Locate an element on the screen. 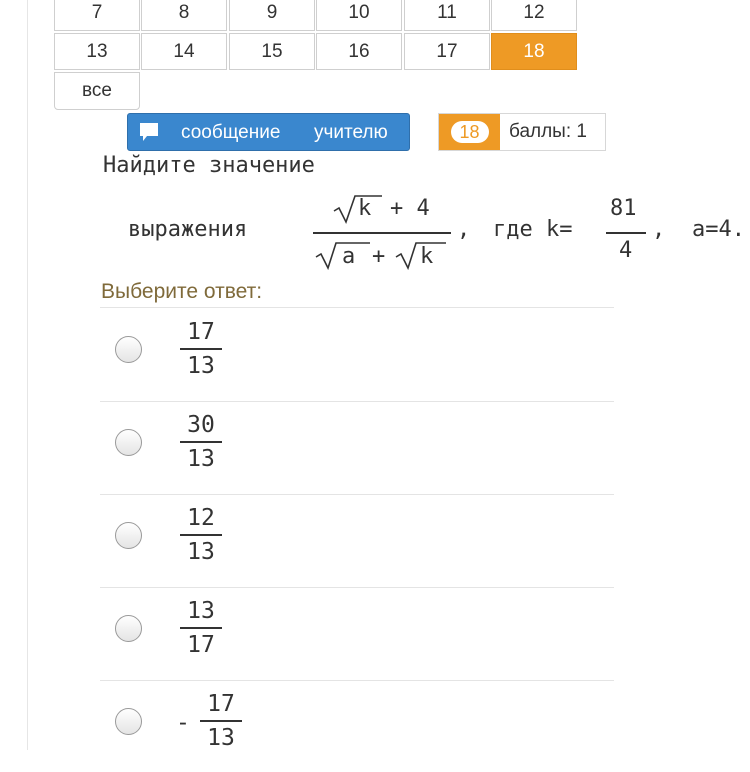 The height and width of the screenshot is (772, 750). where-k-equals: где k= is located at coordinates (533, 229).